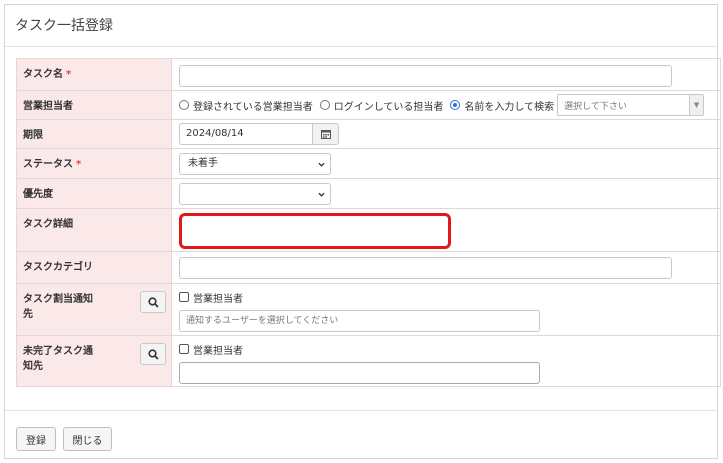  I want to click on calendar-icon, so click(325, 134).